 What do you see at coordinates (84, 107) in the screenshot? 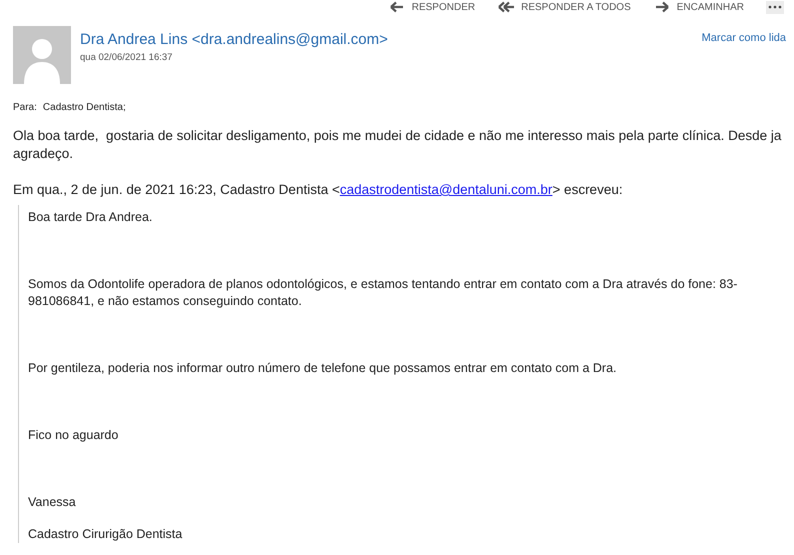
I see `recipient: Cadastro Dentista;` at bounding box center [84, 107].